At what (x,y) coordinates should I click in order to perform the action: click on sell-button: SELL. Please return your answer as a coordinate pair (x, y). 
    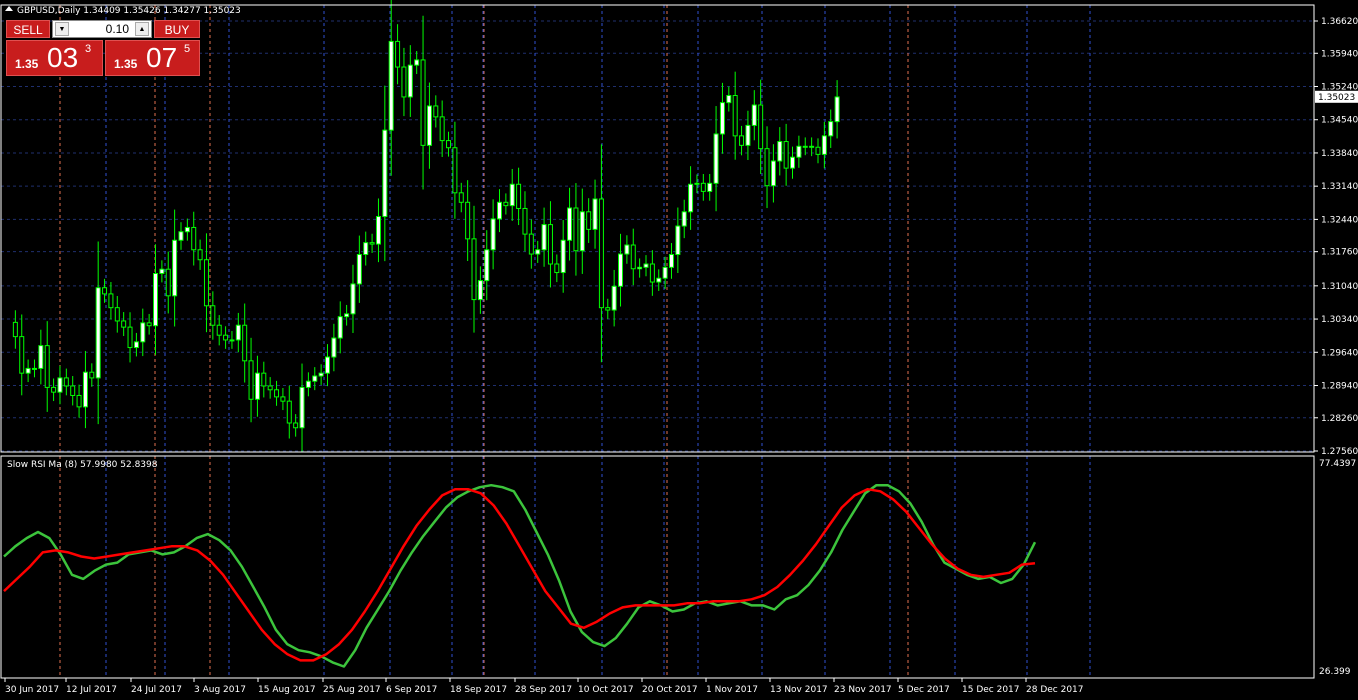
    Looking at the image, I should click on (28, 29).